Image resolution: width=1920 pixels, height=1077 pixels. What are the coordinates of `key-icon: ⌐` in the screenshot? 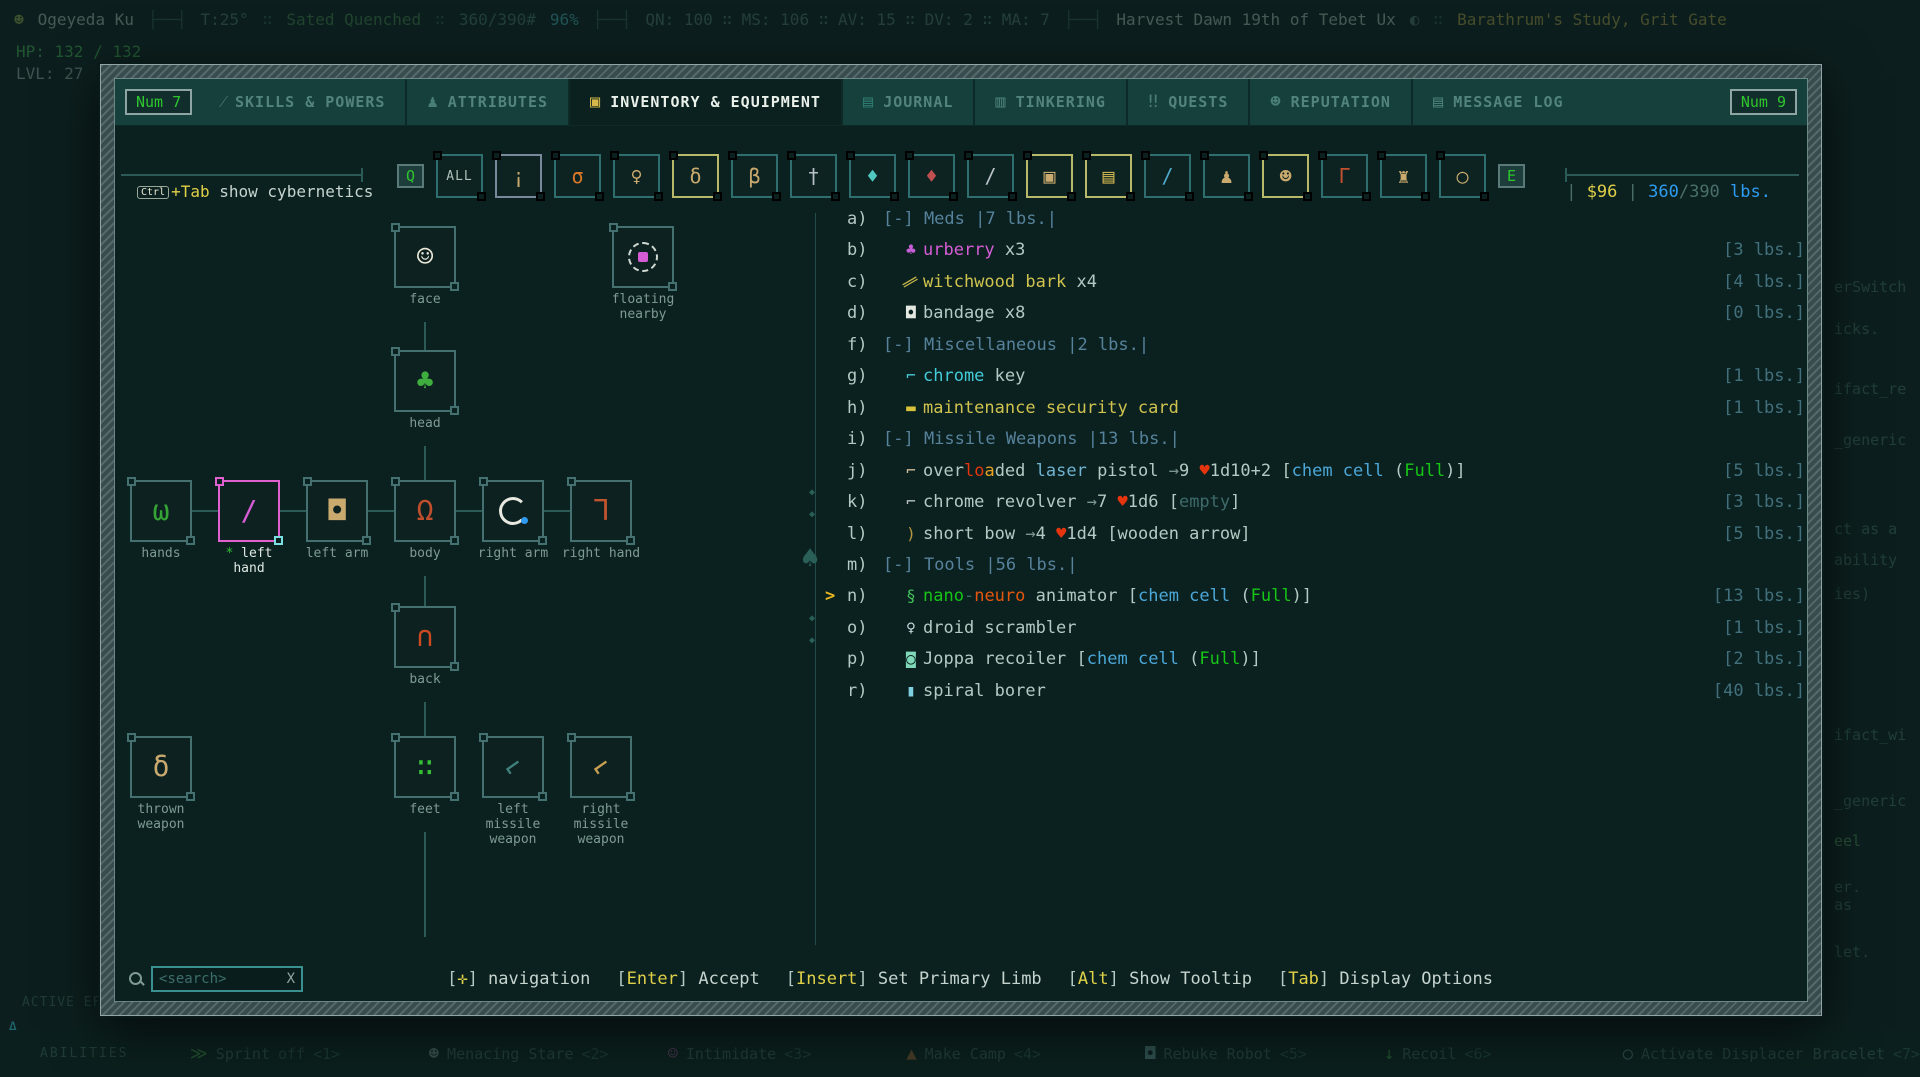 It's located at (911, 376).